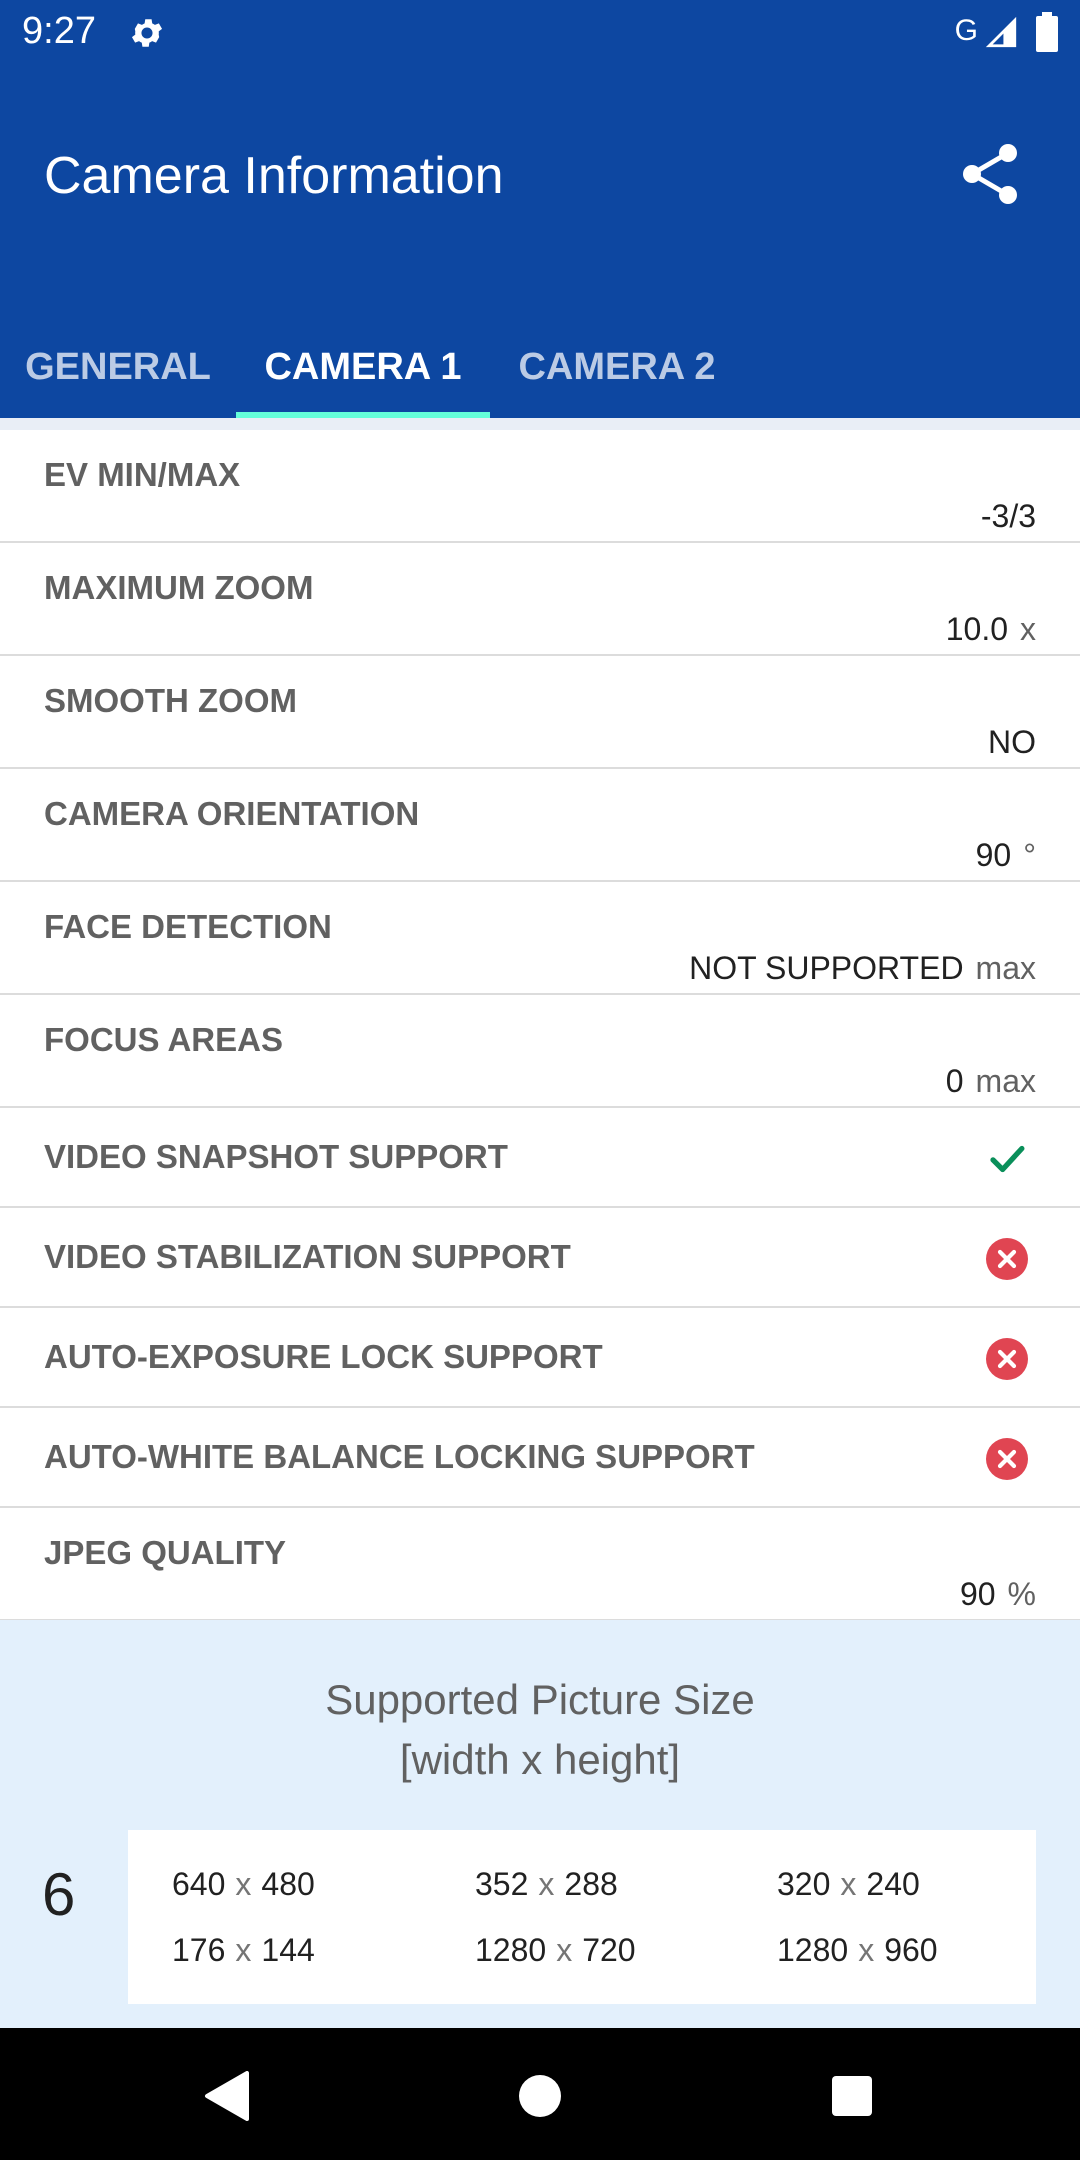  I want to click on back-button, so click(226, 2096).